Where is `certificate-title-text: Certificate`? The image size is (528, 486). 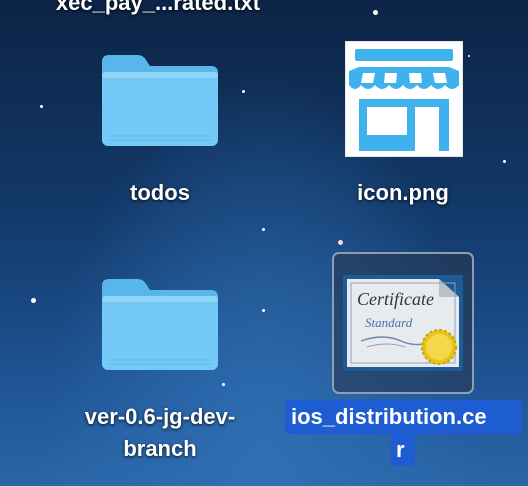
certificate-title-text: Certificate is located at coordinates (395, 299).